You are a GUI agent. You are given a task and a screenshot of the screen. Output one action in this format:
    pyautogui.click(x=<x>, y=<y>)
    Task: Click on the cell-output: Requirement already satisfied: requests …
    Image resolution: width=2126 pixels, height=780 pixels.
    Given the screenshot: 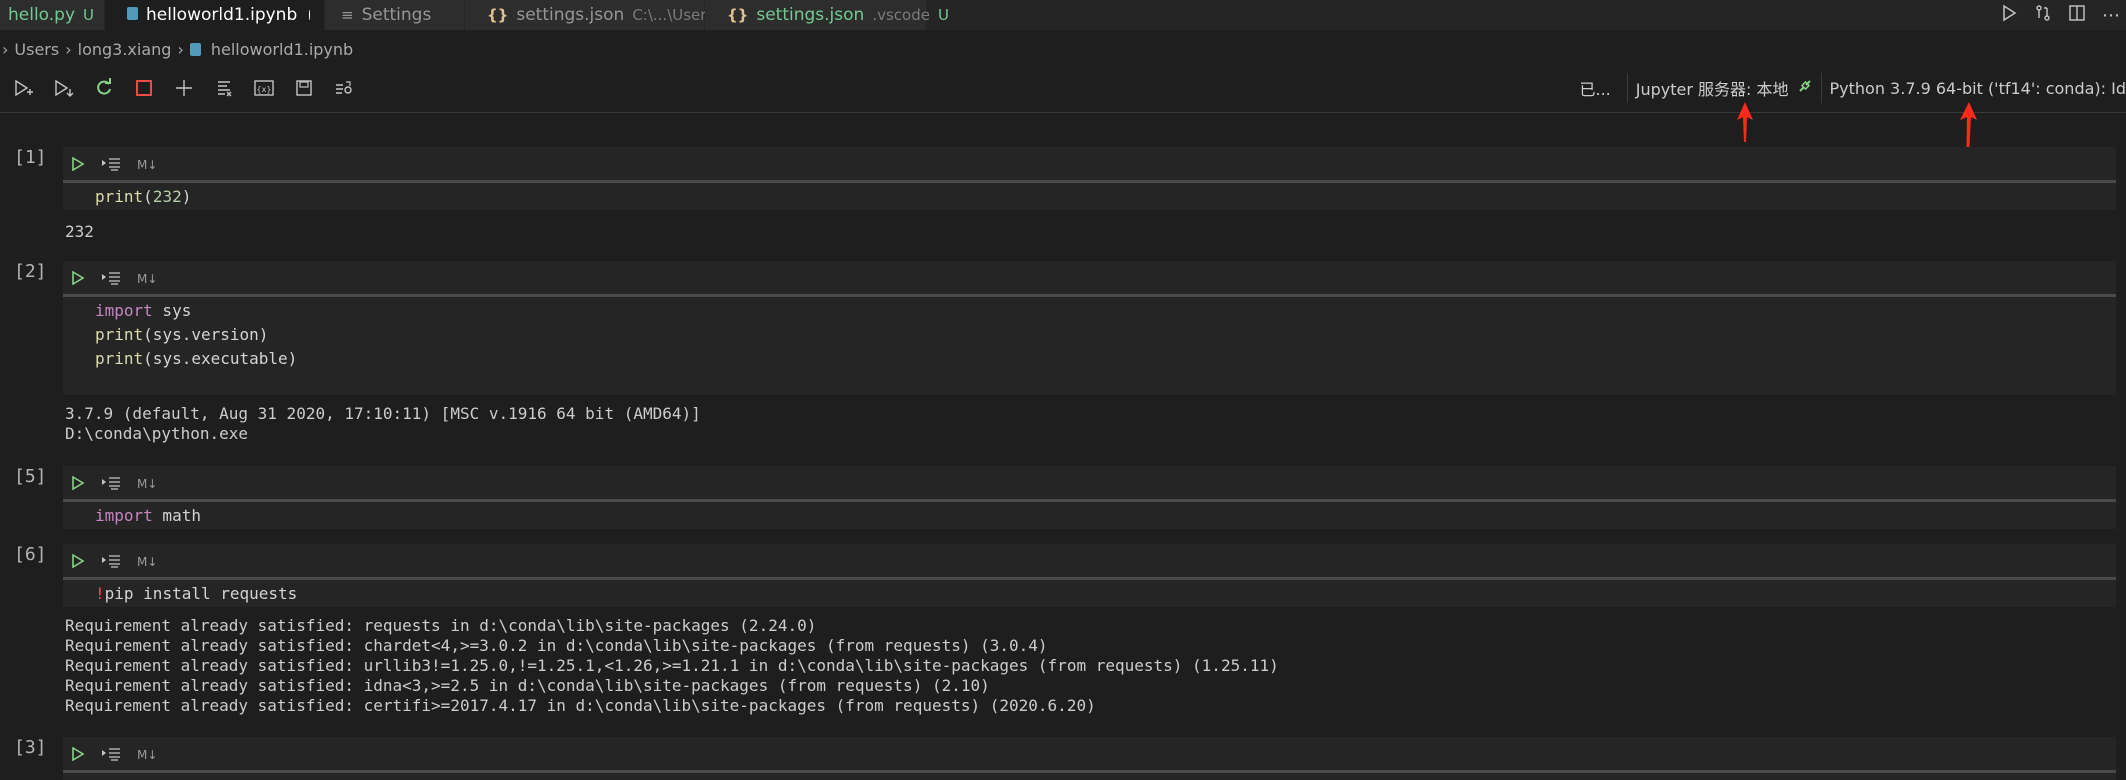 What is the action you would take?
    pyautogui.click(x=672, y=666)
    